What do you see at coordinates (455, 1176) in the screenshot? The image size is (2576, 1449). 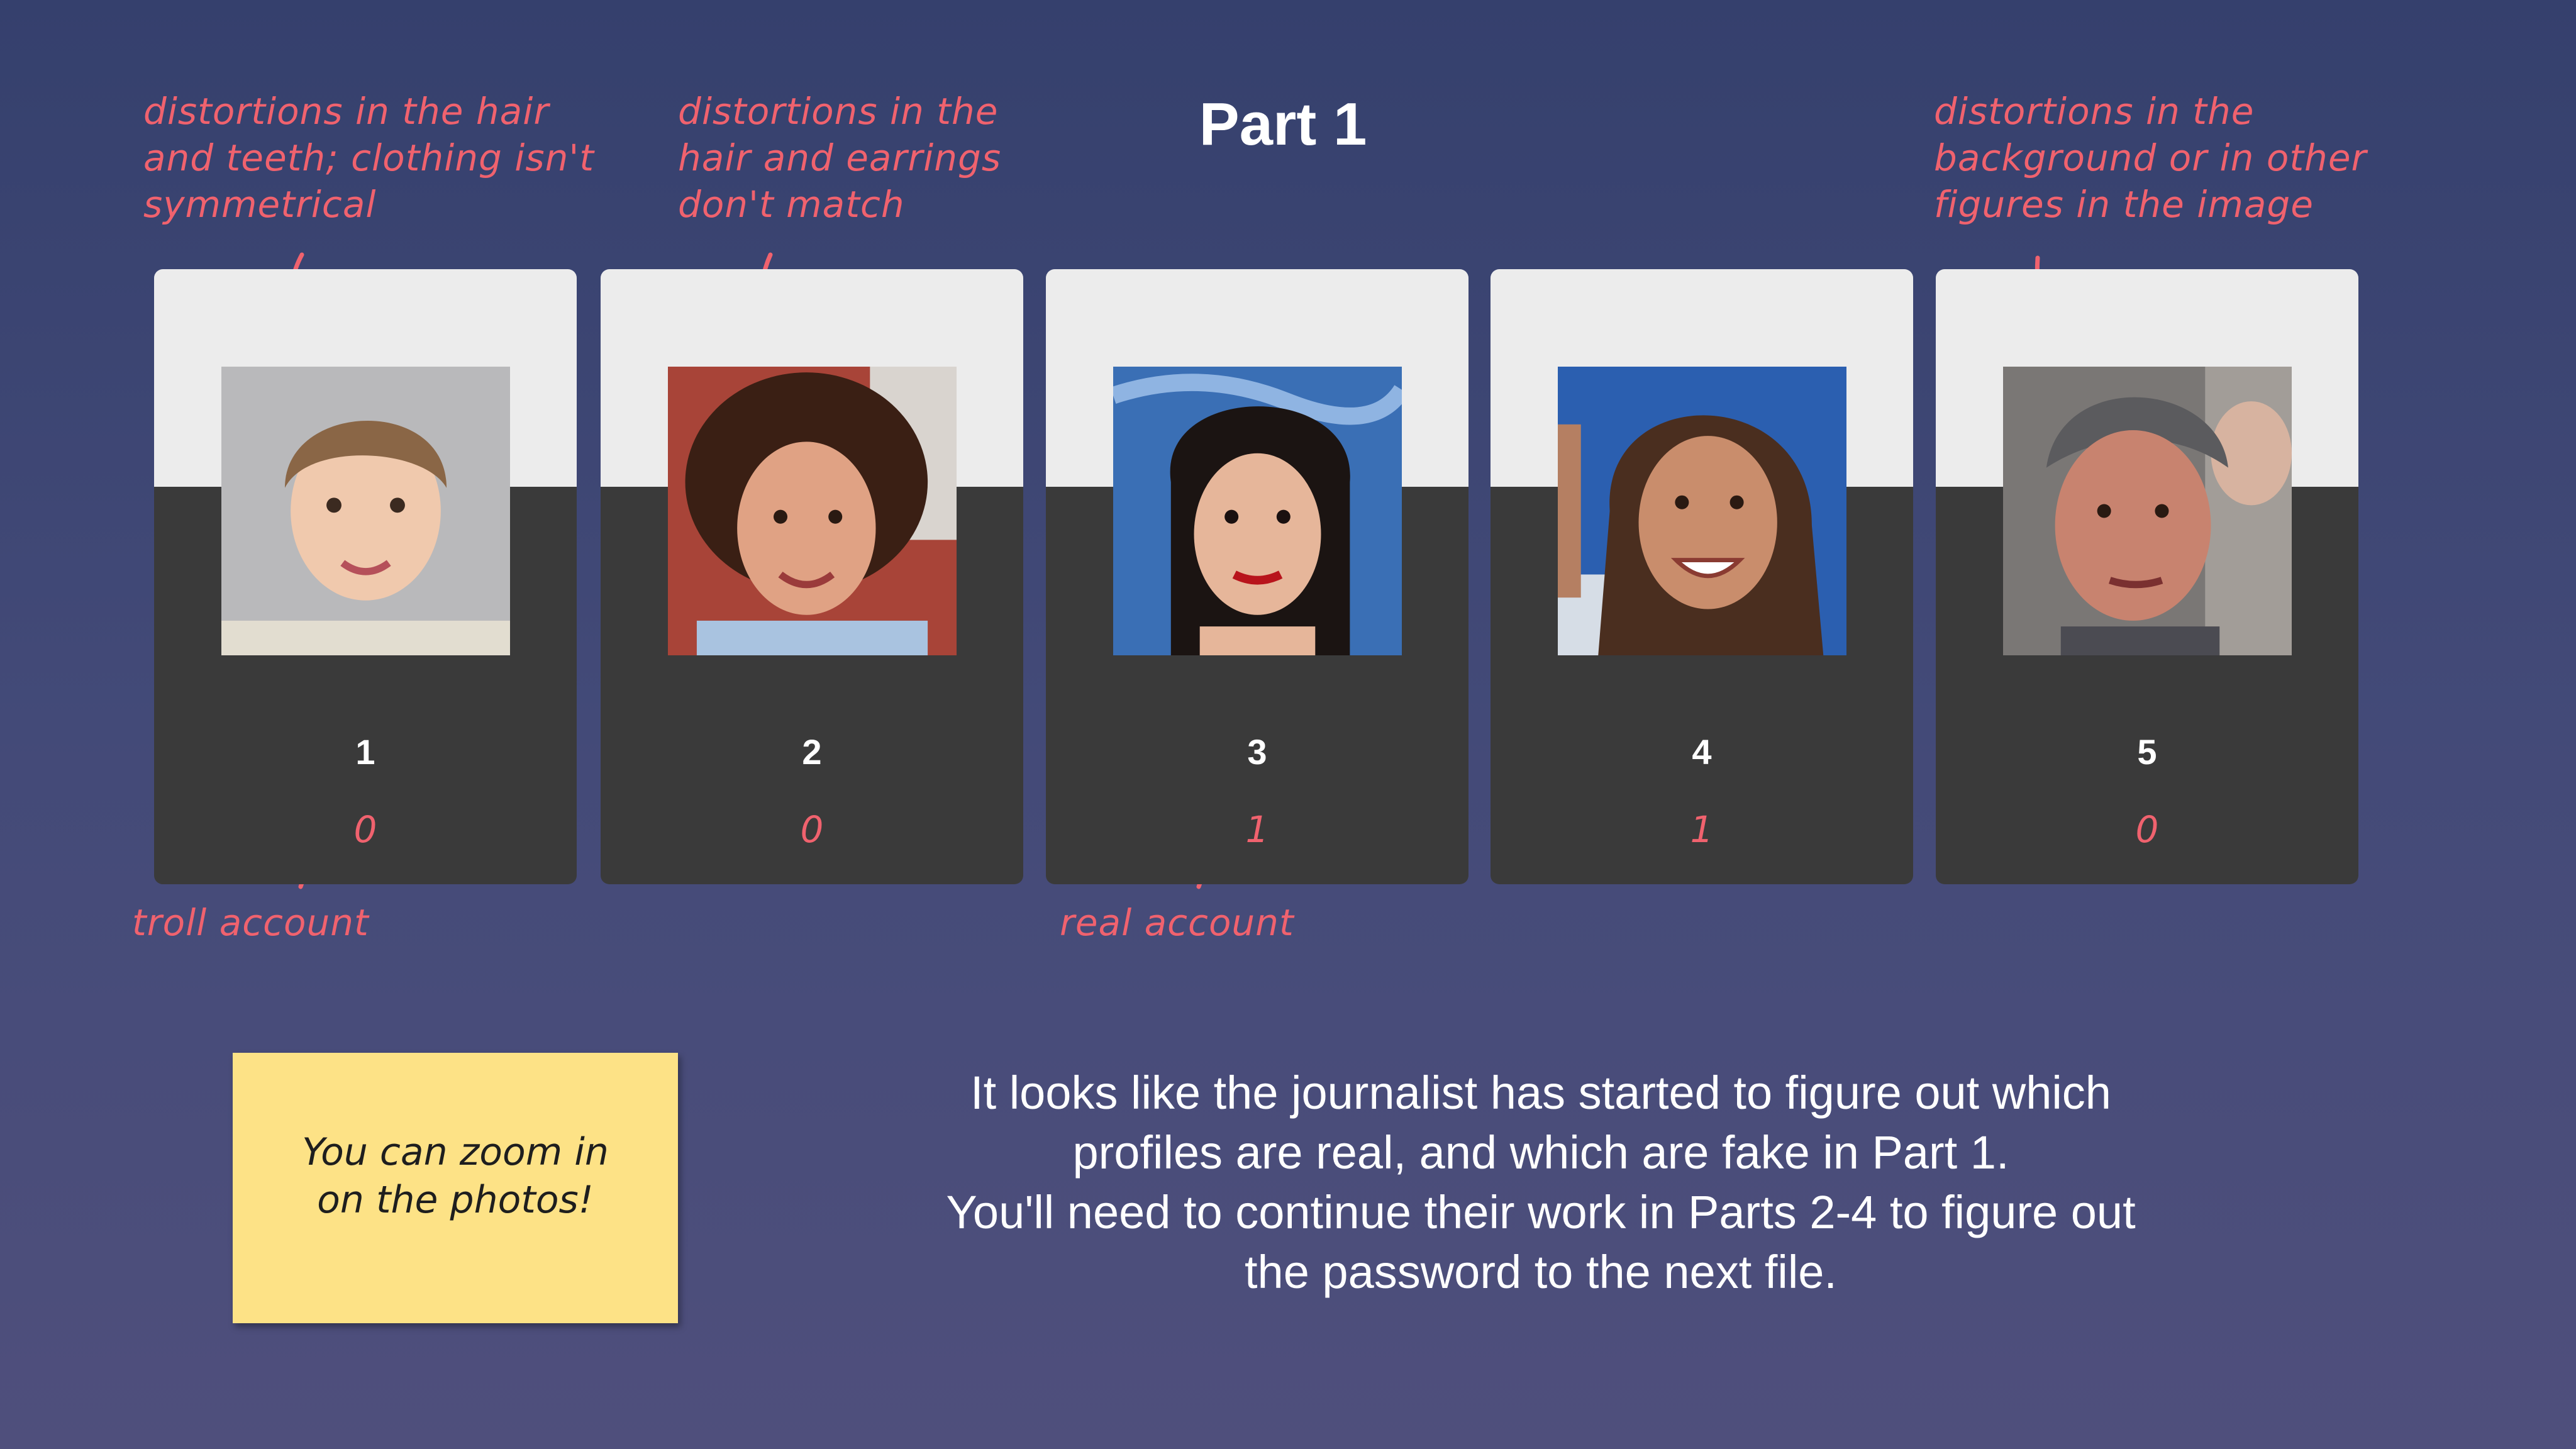 I see `sticky-note-text: You can zoom in on the photos!` at bounding box center [455, 1176].